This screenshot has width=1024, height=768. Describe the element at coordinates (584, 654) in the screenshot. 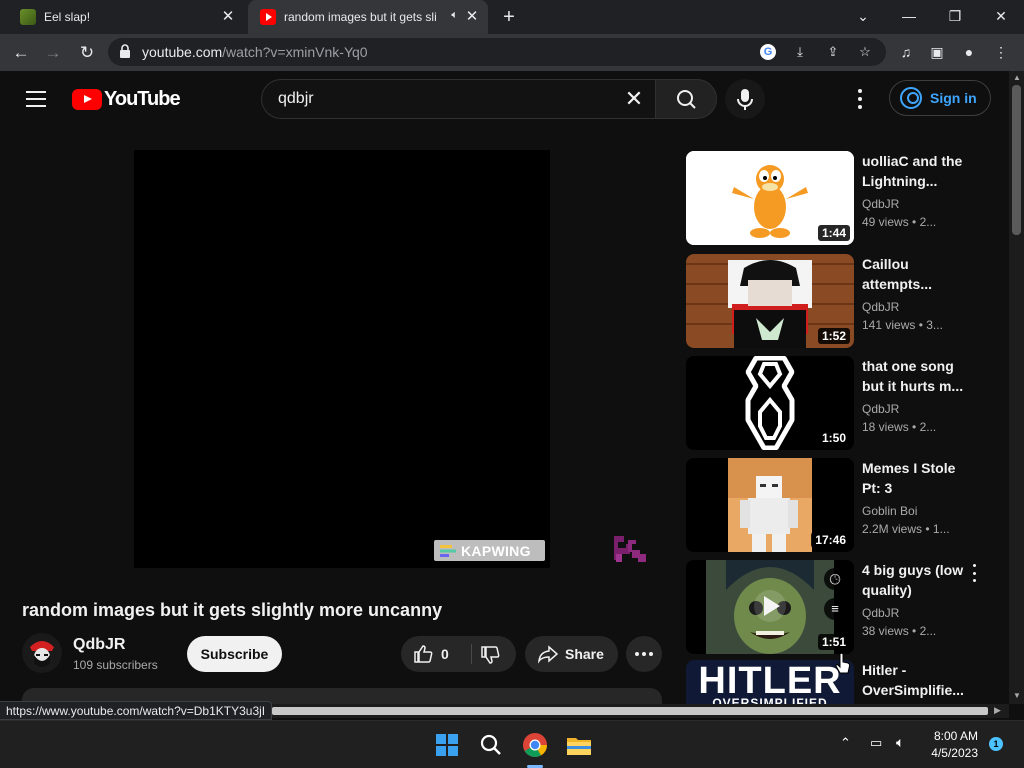

I see `share-label: Share` at that location.